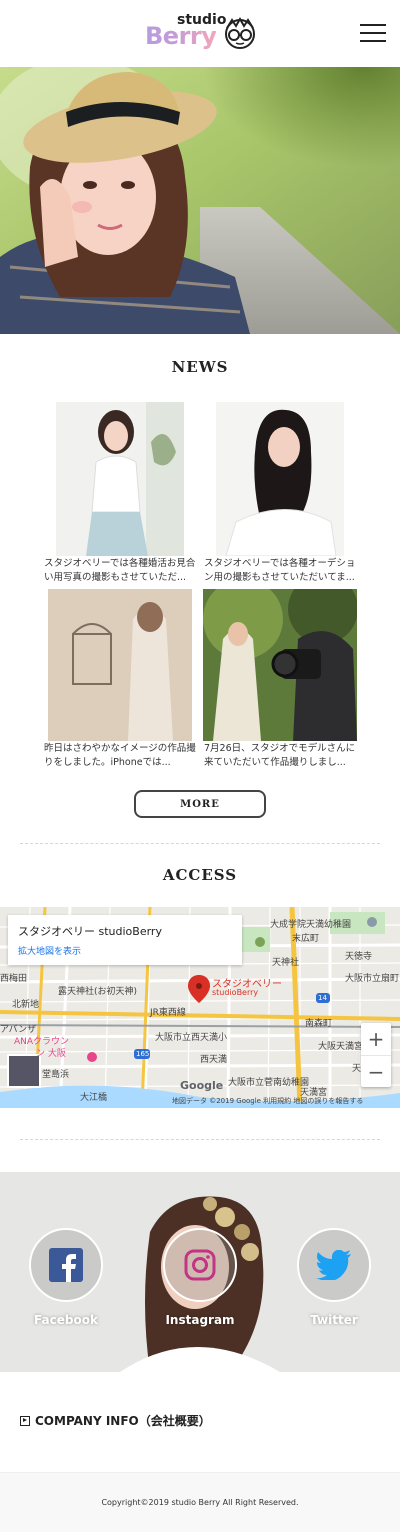 The image size is (400, 1532). Describe the element at coordinates (376, 1039) in the screenshot. I see `zoom-in-button: +` at that location.